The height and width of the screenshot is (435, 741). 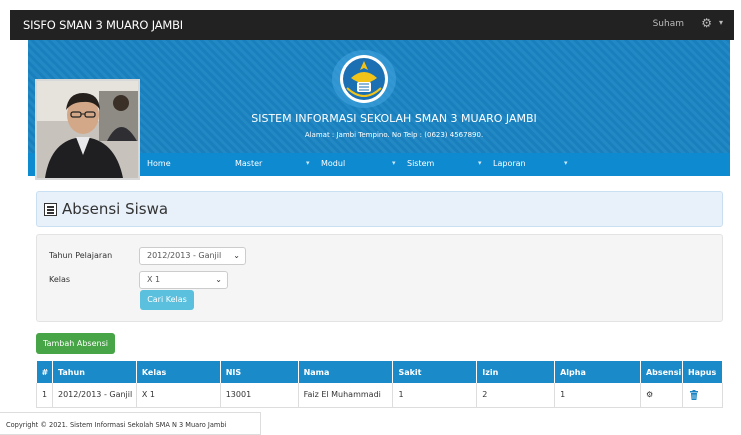 What do you see at coordinates (597, 372) in the screenshot?
I see `column-header: Alpha` at bounding box center [597, 372].